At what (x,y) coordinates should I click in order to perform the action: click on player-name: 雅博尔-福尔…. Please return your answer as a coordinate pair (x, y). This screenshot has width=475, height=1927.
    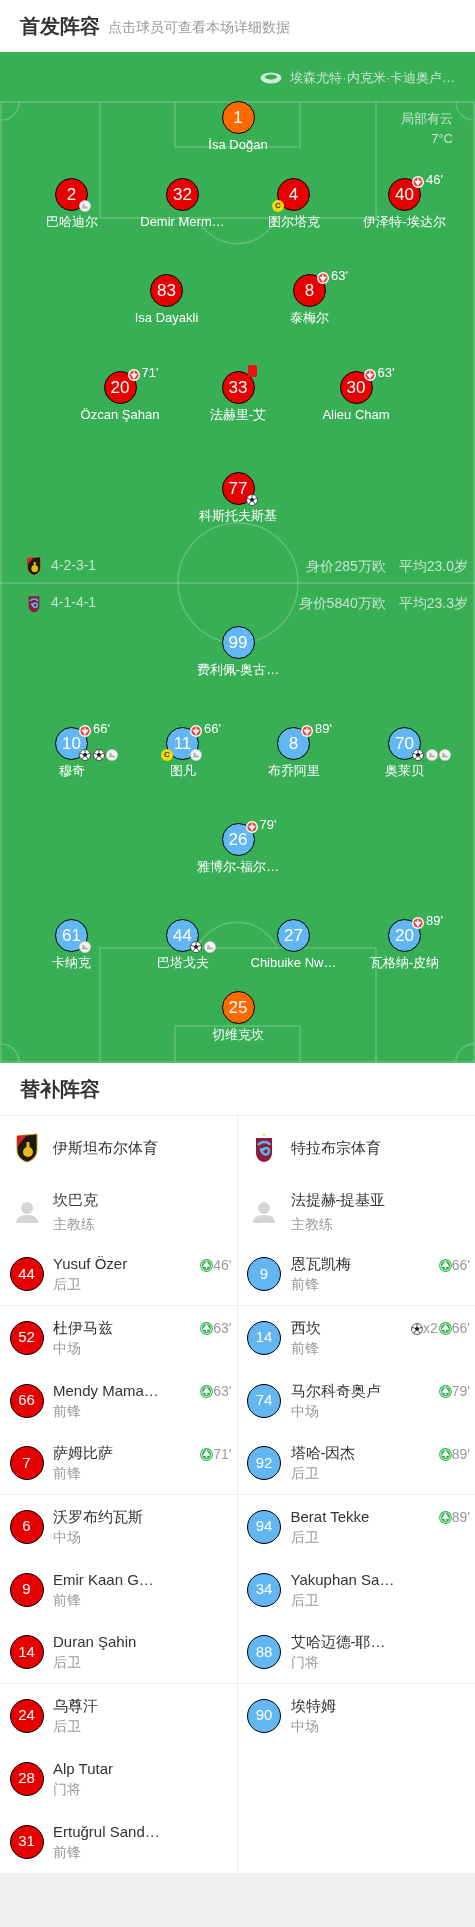
    Looking at the image, I should click on (238, 867).